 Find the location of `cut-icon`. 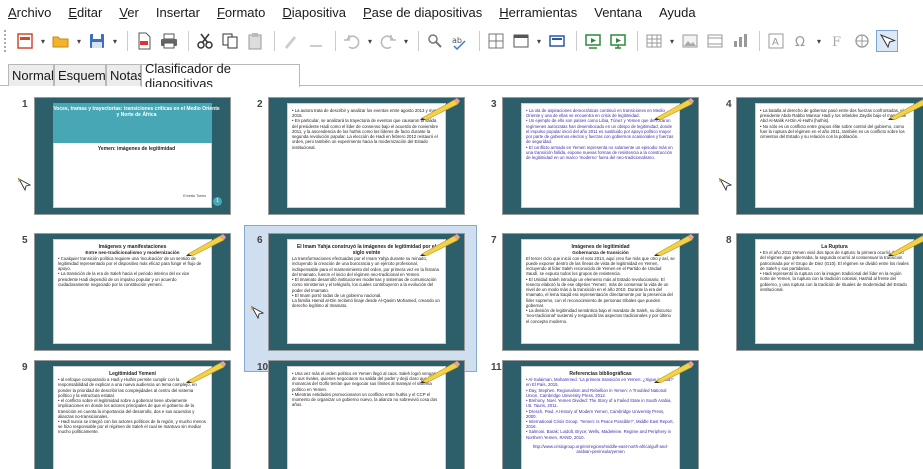

cut-icon is located at coordinates (205, 41).